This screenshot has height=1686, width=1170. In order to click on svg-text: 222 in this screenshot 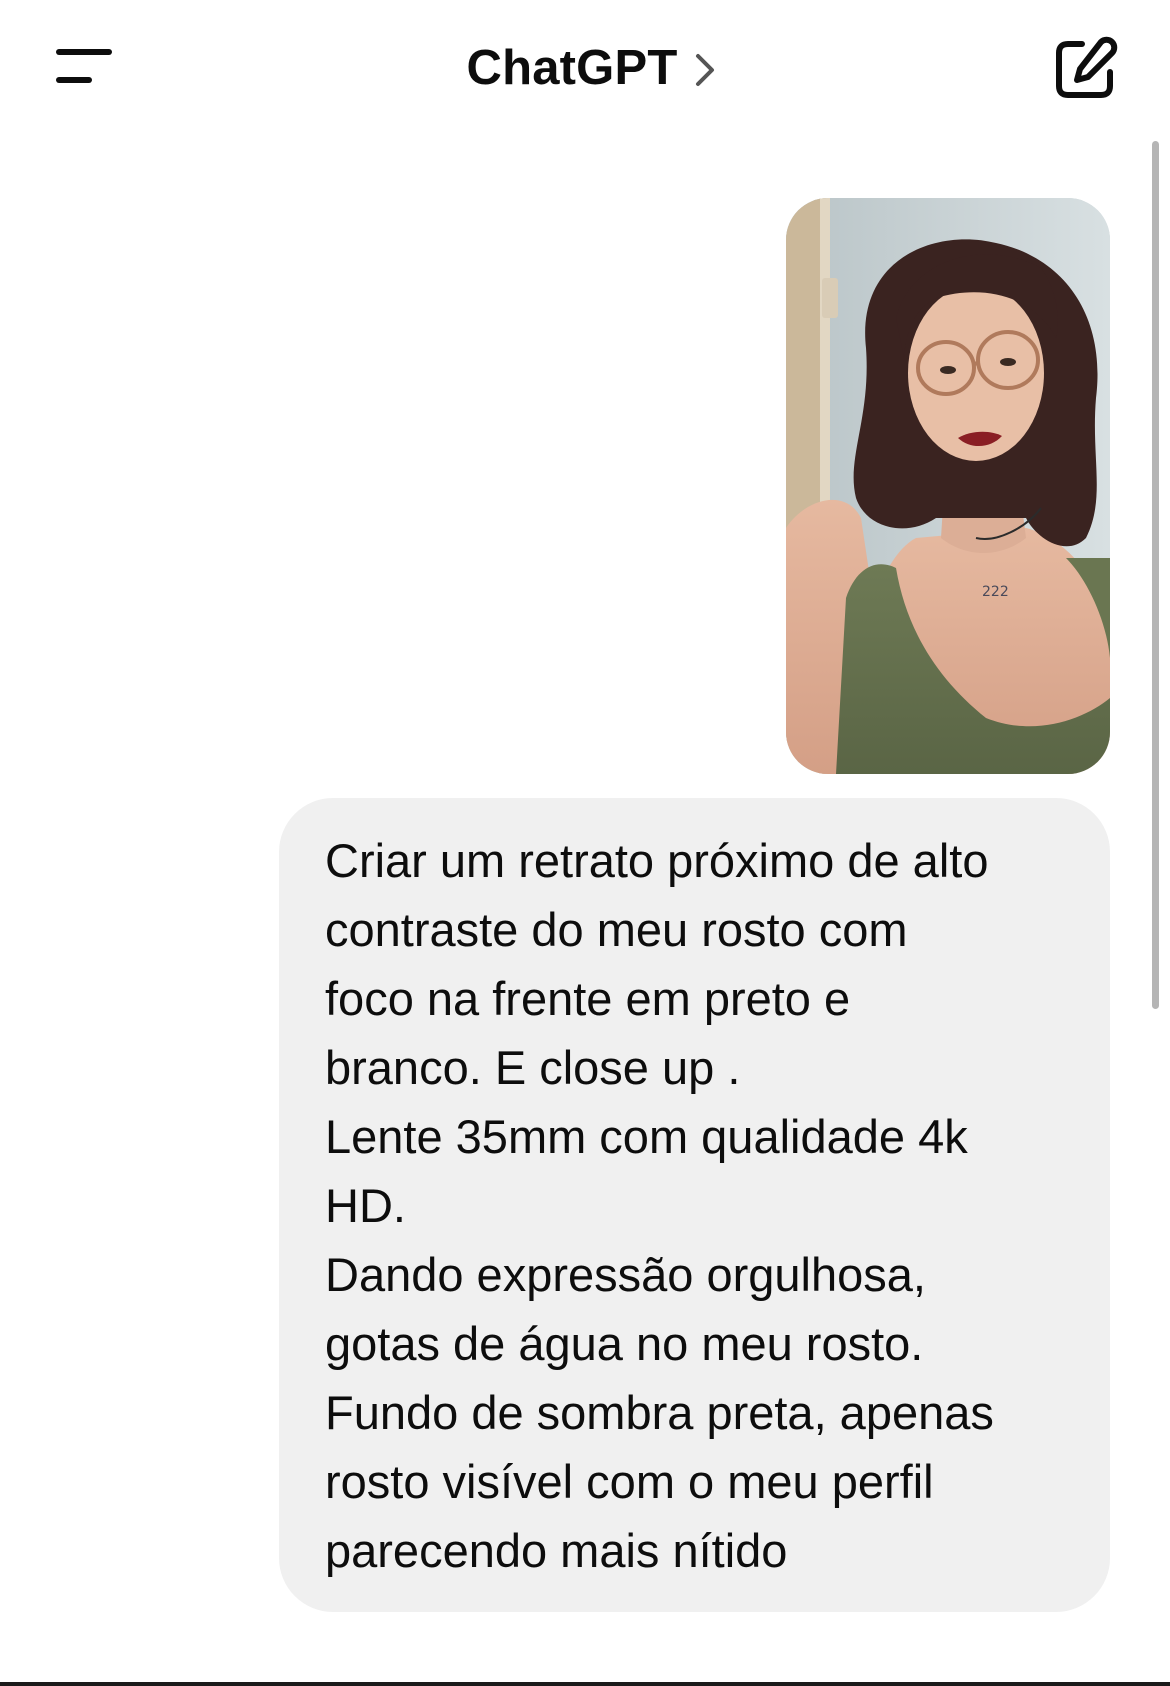, I will do `click(995, 592)`.